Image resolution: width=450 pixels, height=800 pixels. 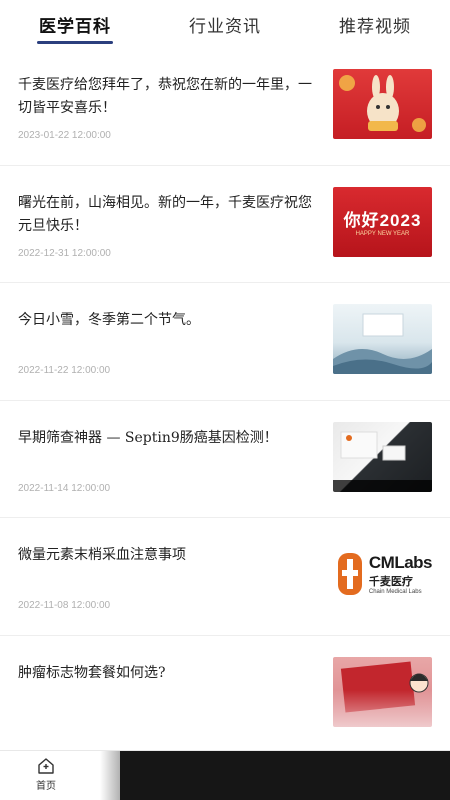 I want to click on article-title: 今日小雪，冬季第二个节气。, so click(x=109, y=320).